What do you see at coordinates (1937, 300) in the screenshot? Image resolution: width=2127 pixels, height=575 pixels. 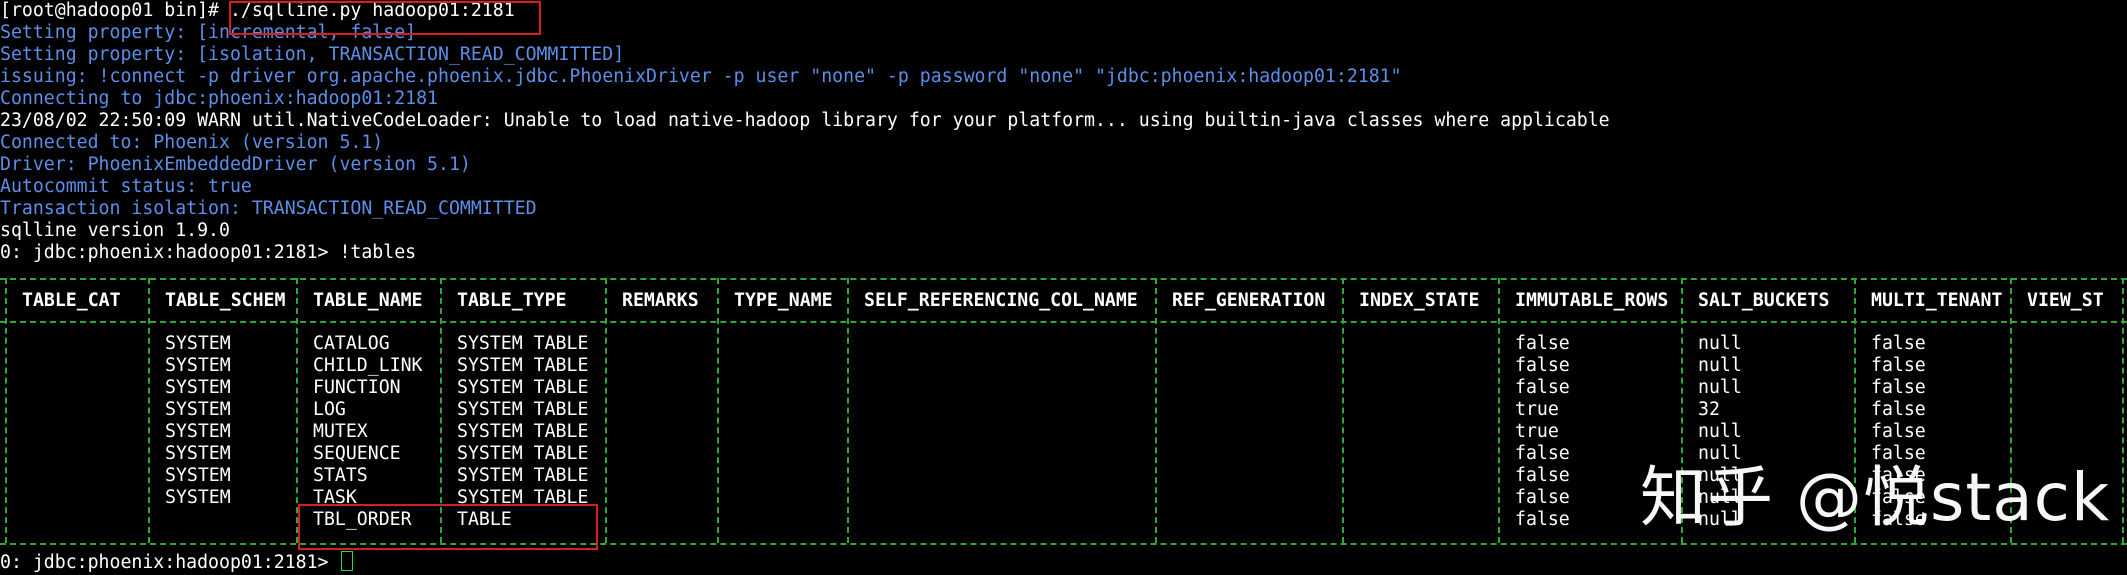 I see `column-header: MULTI_TENANT` at bounding box center [1937, 300].